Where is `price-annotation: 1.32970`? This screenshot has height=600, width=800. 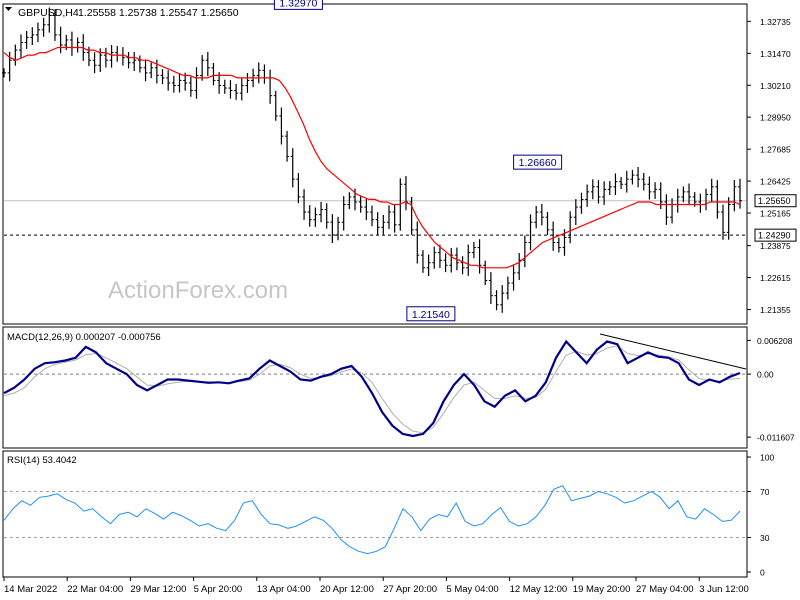 price-annotation: 1.32970 is located at coordinates (298, 5).